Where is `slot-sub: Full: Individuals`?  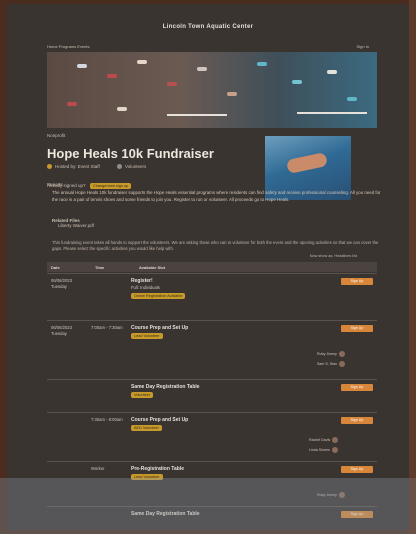 slot-sub: Full: Individuals is located at coordinates (145, 287).